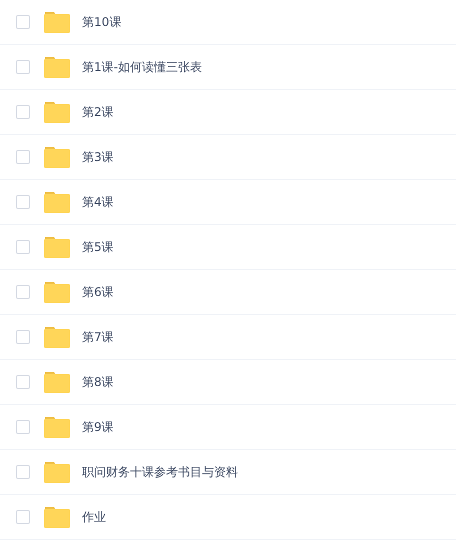  Describe the element at coordinates (98, 112) in the screenshot. I see `folder-name: 第2课` at that location.